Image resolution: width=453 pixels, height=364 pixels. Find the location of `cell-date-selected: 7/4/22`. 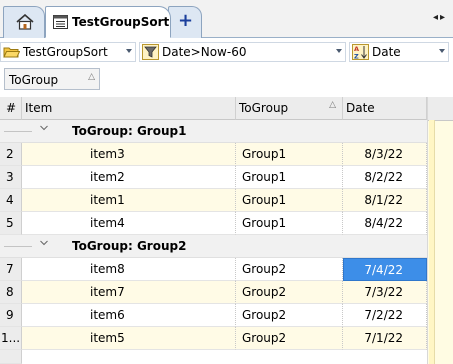

cell-date-selected: 7/4/22 is located at coordinates (385, 269).